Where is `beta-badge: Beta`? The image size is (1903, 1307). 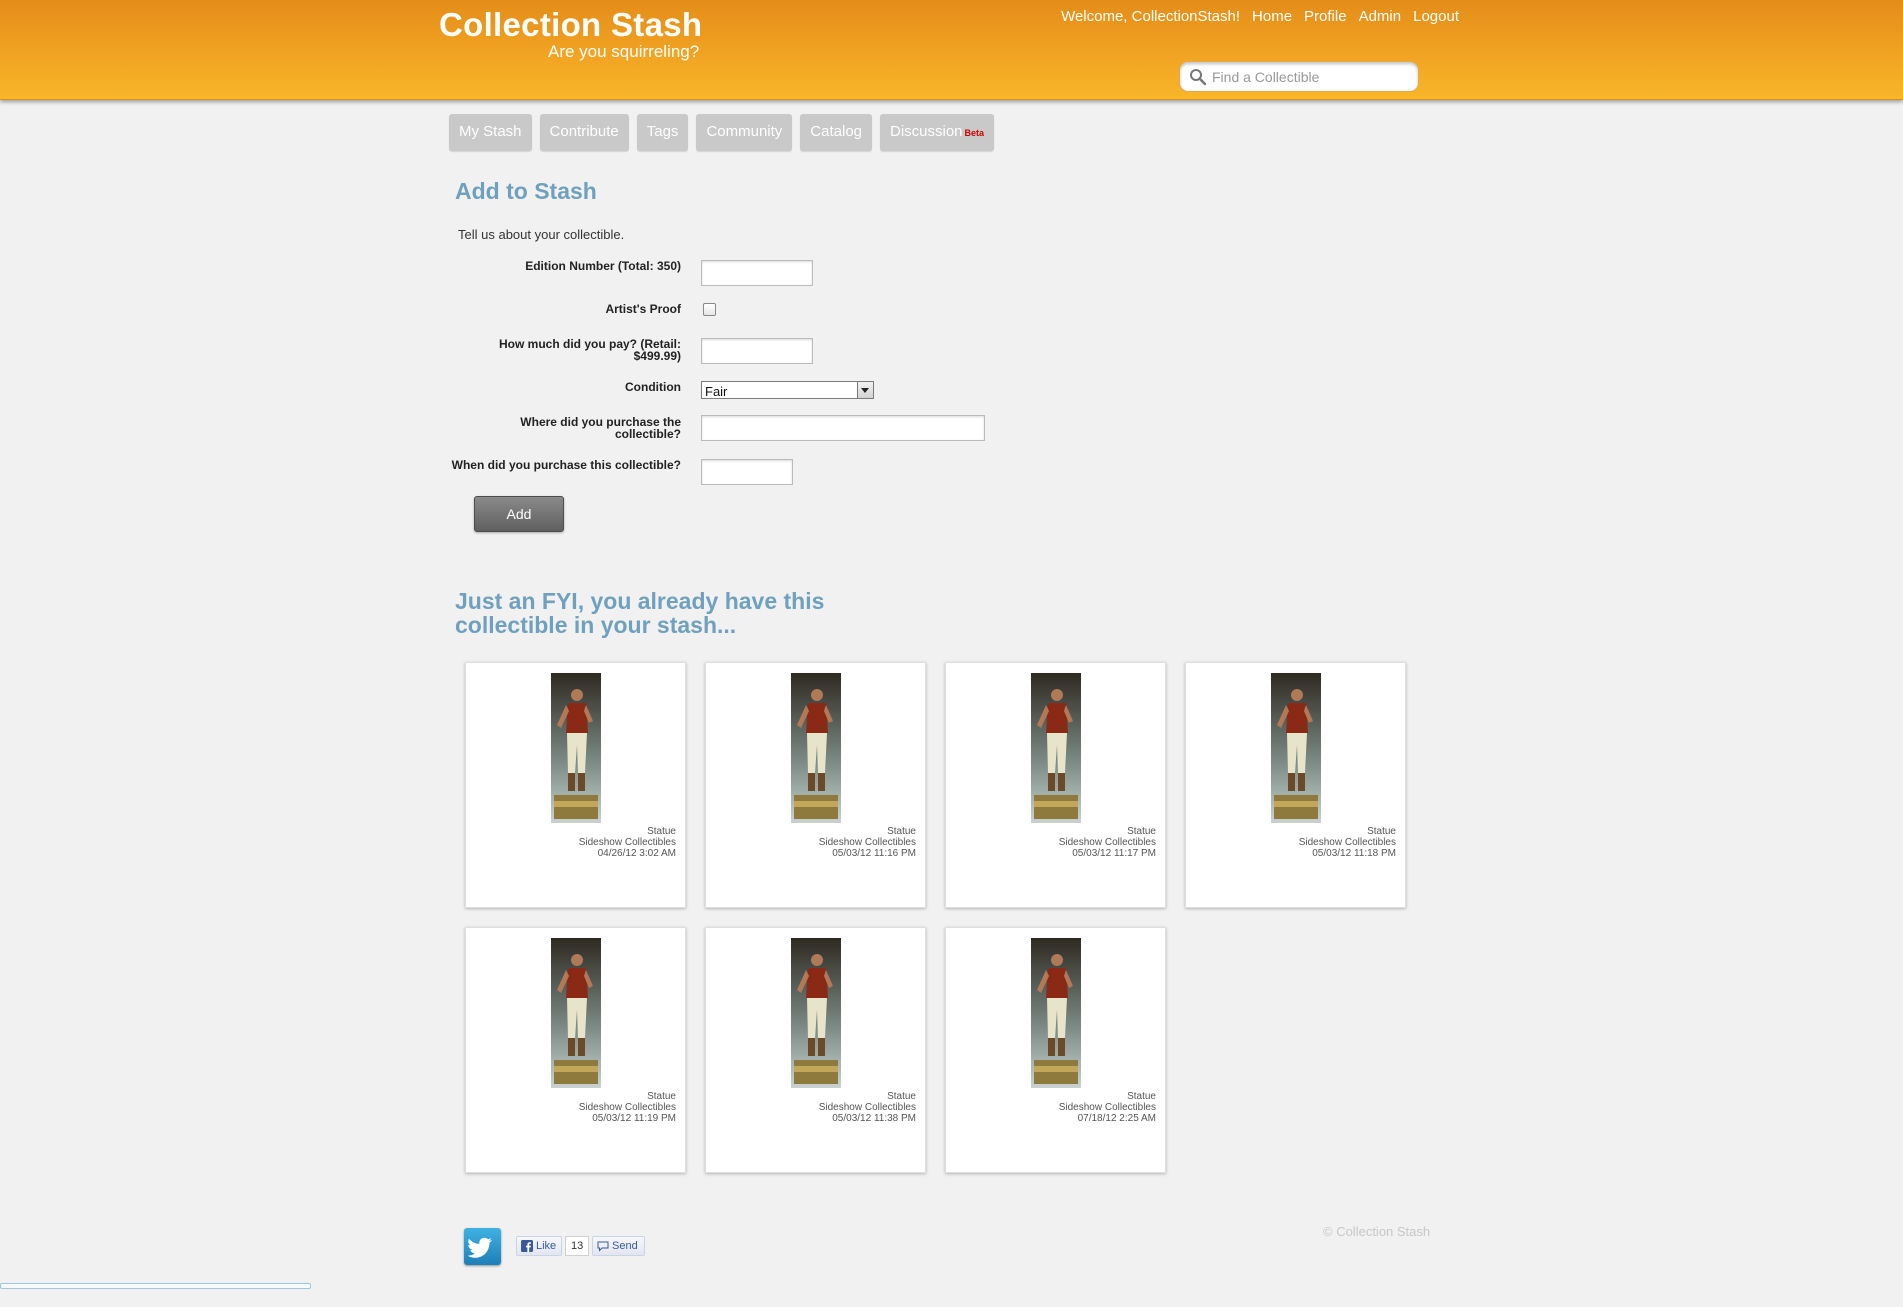
beta-badge: Beta is located at coordinates (974, 133).